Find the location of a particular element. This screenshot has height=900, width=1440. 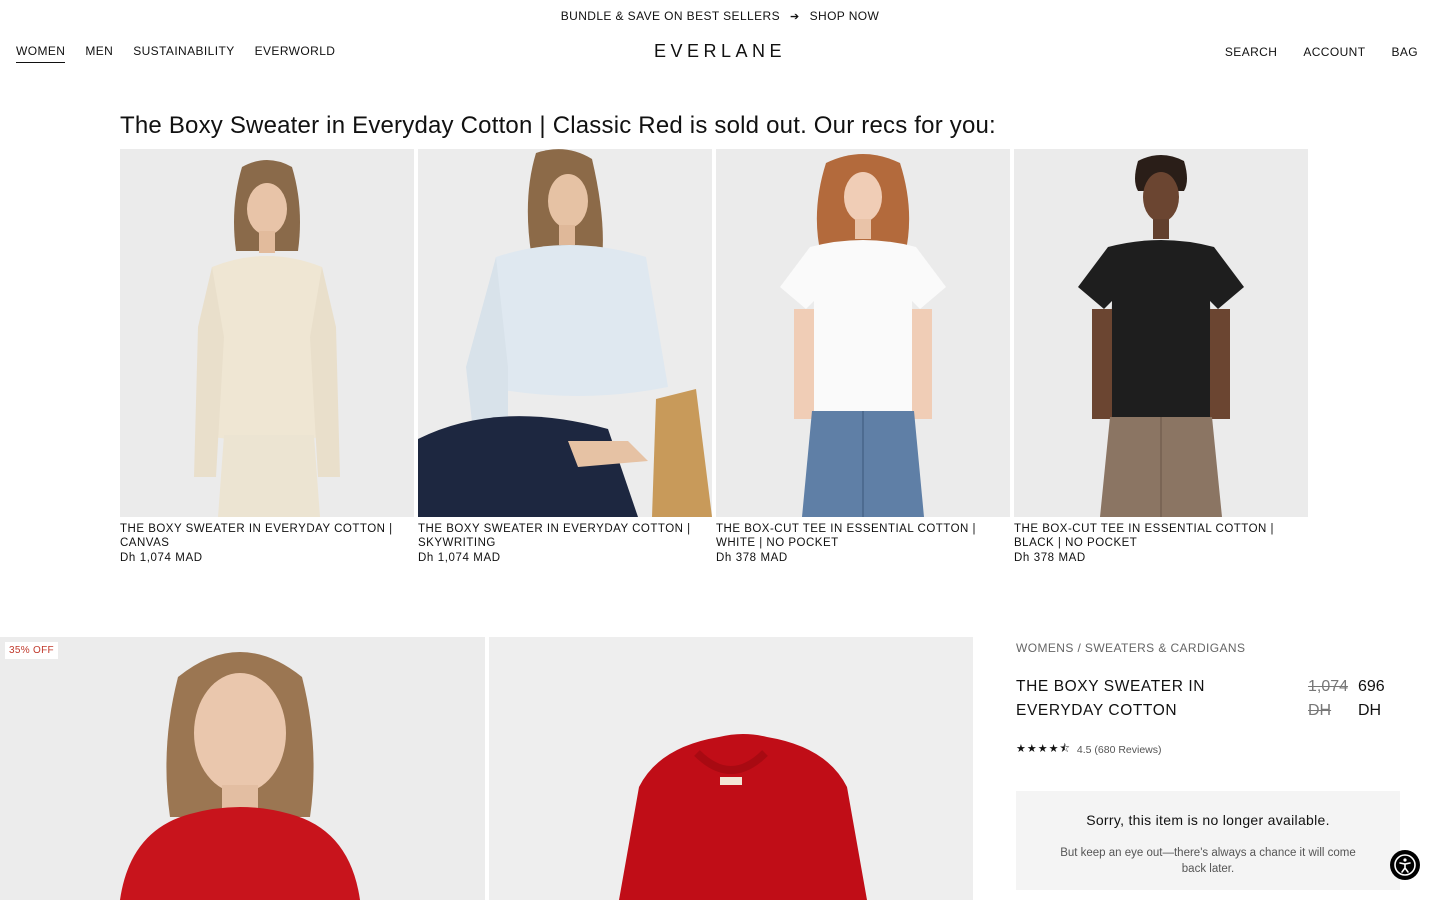

sale-price: 696 DH is located at coordinates (1371, 698).